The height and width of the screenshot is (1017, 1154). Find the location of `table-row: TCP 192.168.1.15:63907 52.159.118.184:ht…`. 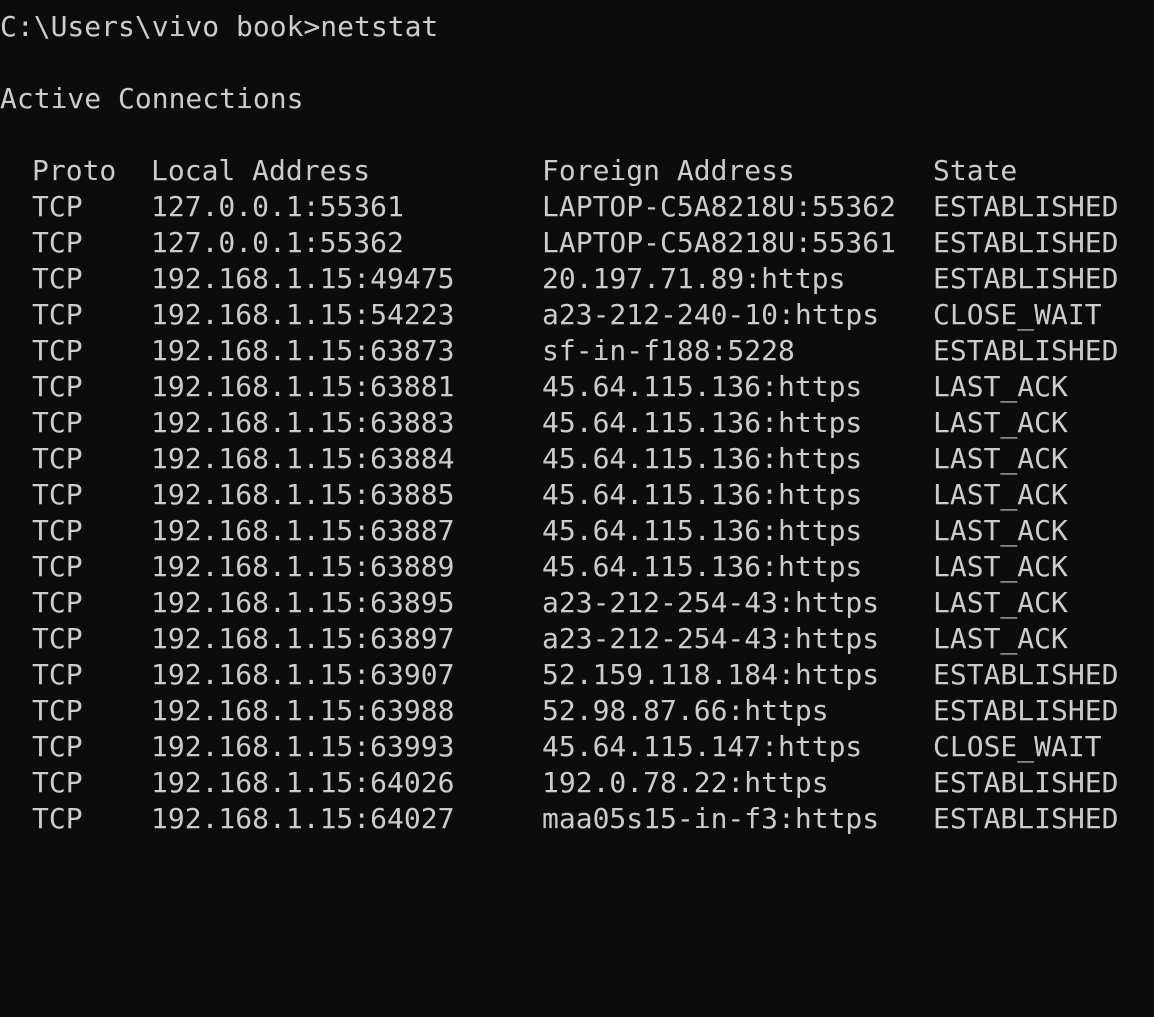

table-row: TCP 192.168.1.15:63907 52.159.118.184:ht… is located at coordinates (577, 675).